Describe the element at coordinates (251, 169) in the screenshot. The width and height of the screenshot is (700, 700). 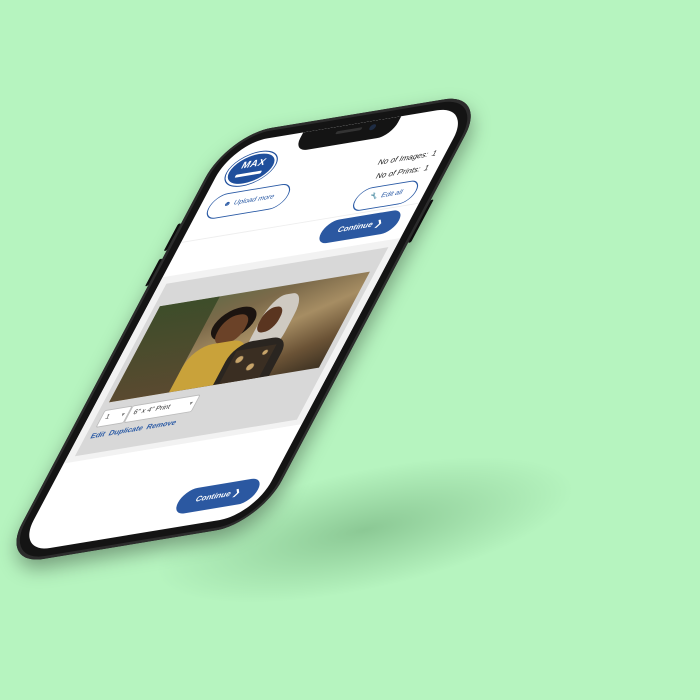
I see `max-logo: MAX` at that location.